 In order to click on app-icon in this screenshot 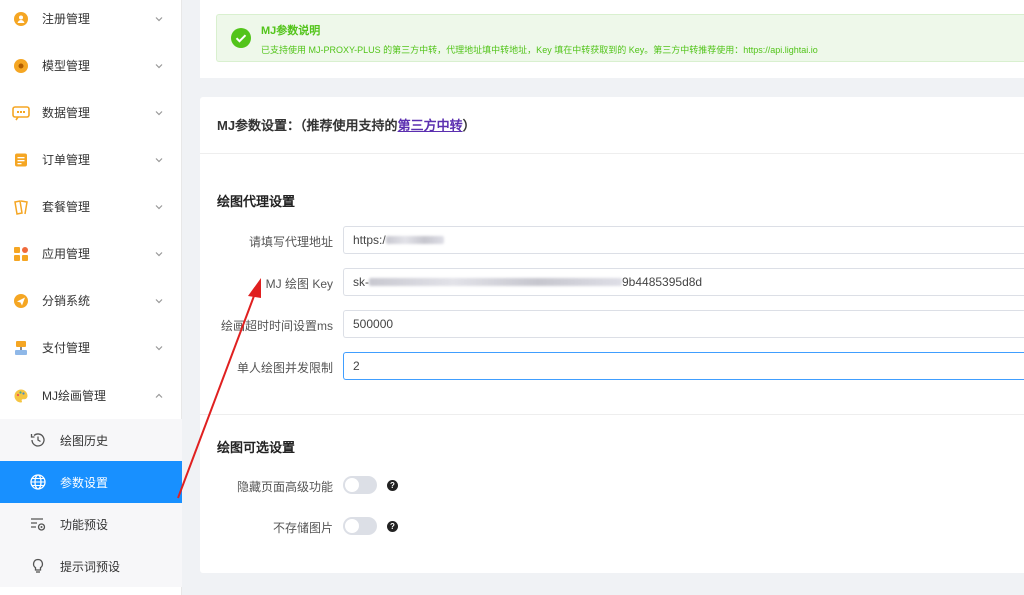, I will do `click(21, 254)`.